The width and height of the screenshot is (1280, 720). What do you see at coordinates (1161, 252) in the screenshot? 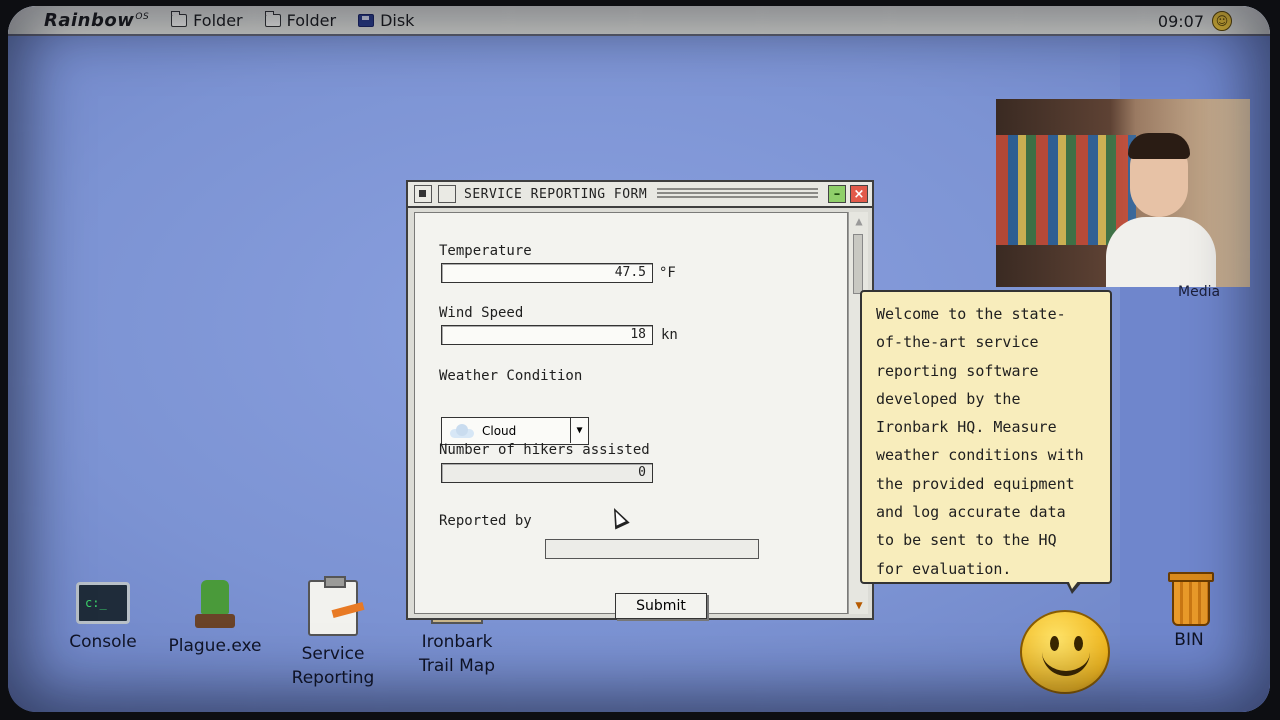
I see `person-body` at bounding box center [1161, 252].